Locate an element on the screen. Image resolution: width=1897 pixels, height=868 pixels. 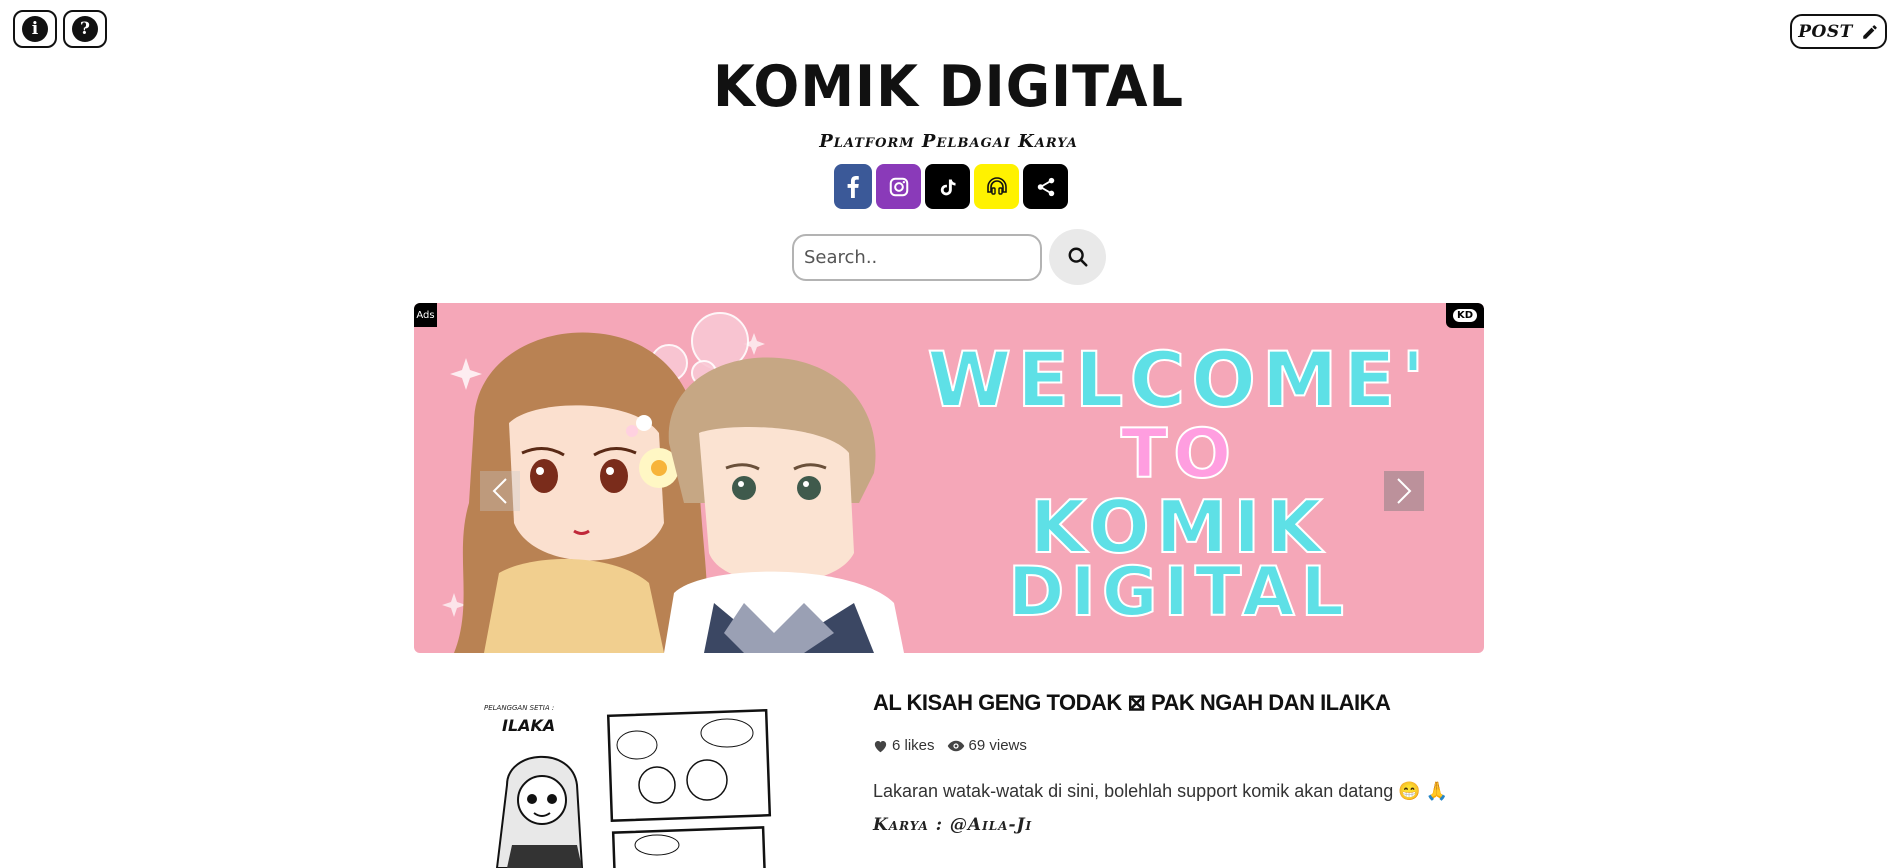
post-button: POST is located at coordinates (1838, 31).